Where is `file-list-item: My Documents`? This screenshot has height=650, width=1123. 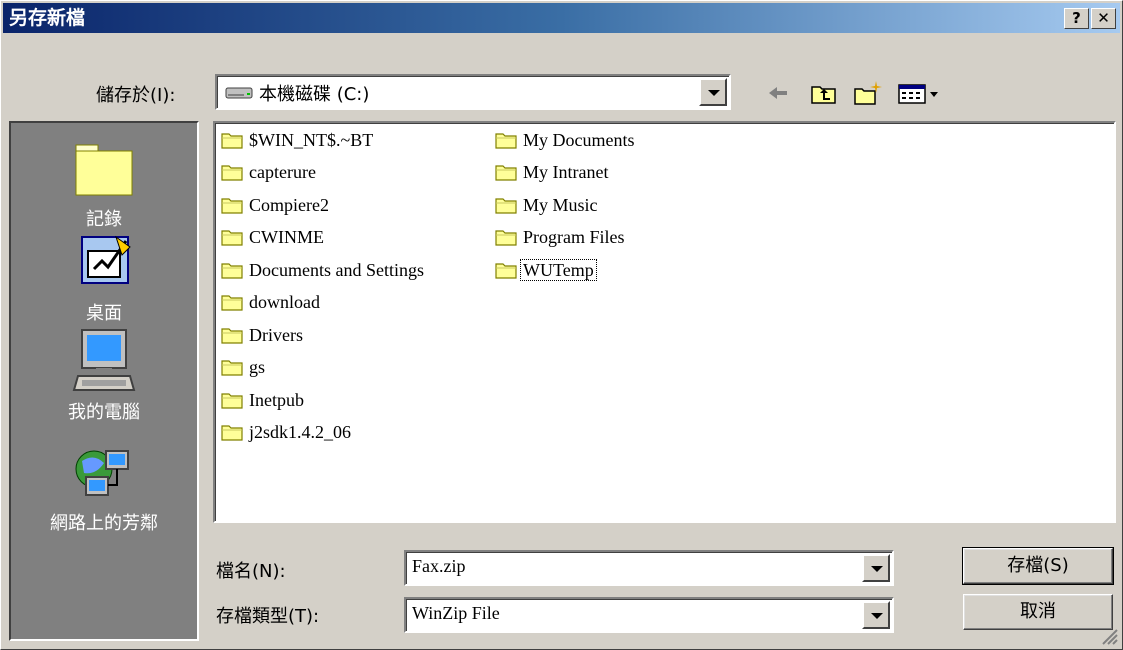 file-list-item: My Documents is located at coordinates (566, 138).